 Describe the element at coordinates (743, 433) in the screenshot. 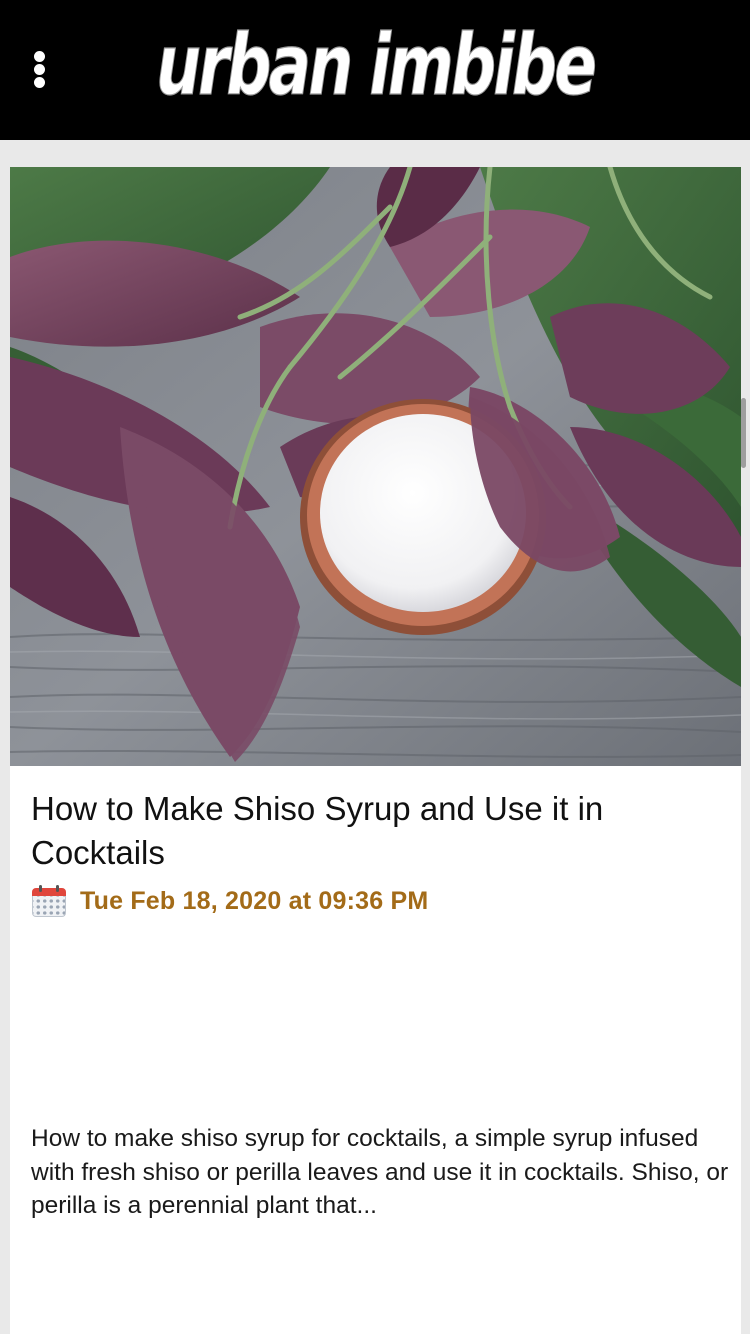

I see `scrollbar` at that location.